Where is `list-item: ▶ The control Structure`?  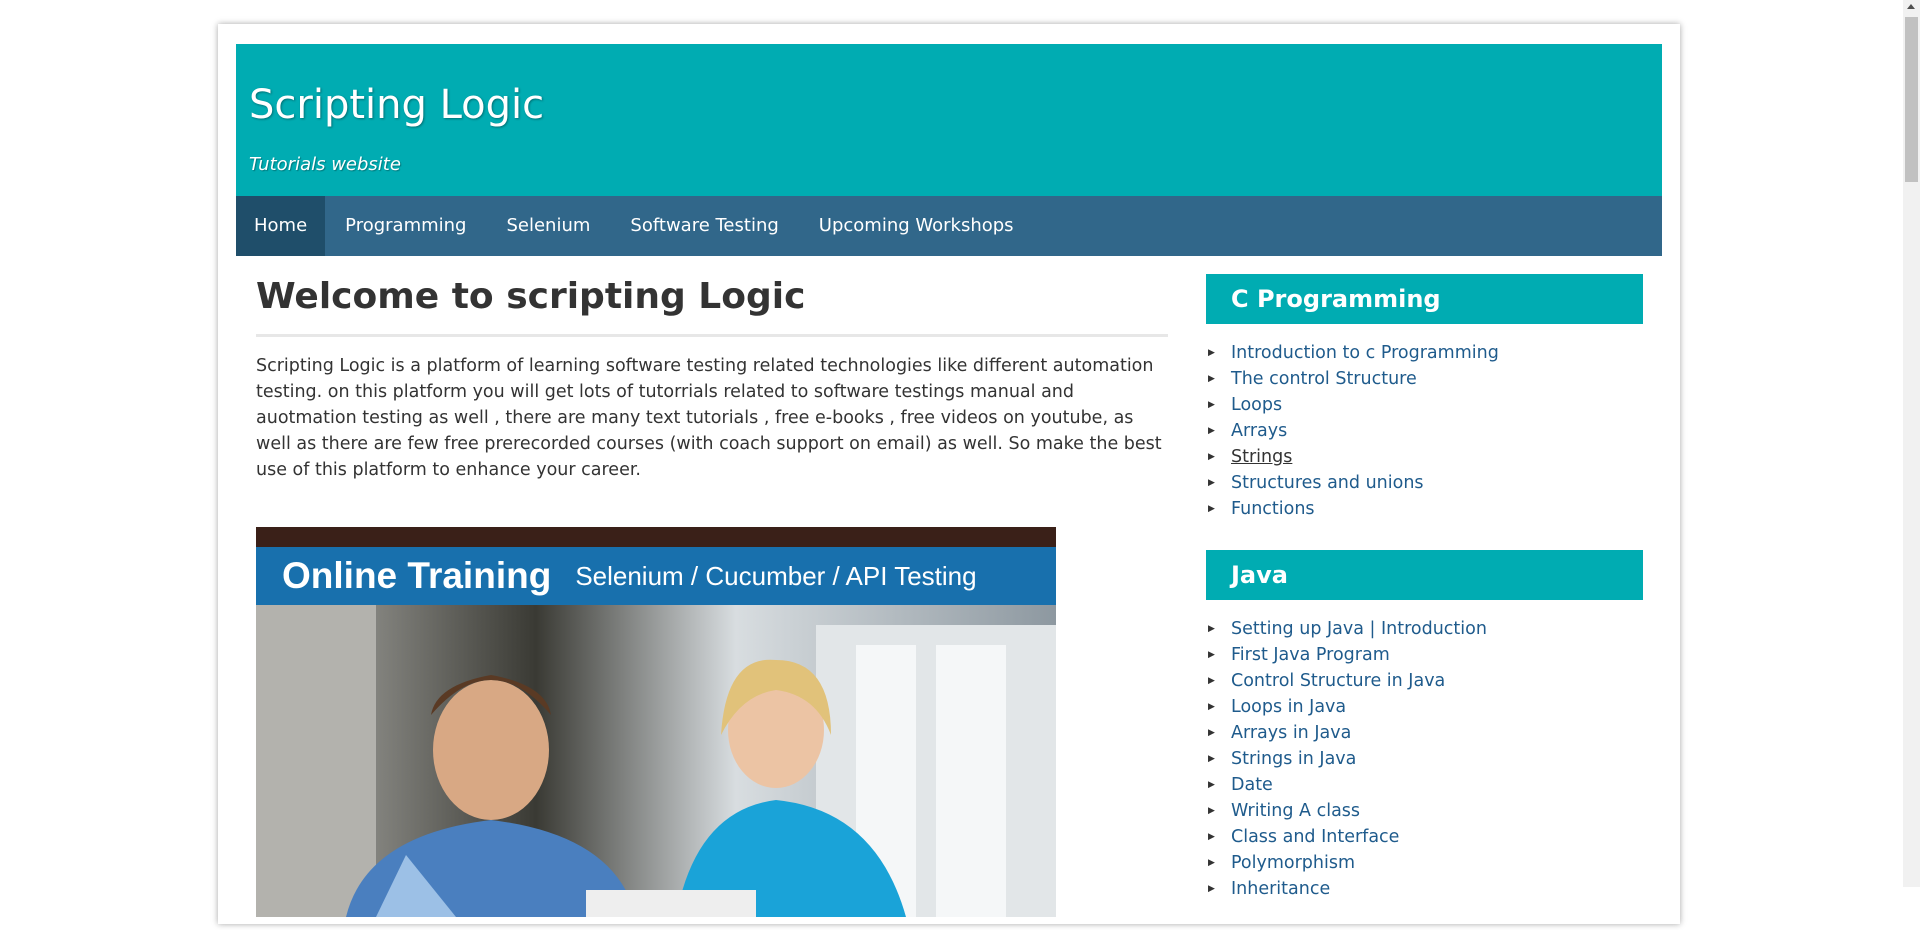
list-item: ▶ The control Structure is located at coordinates (1424, 379).